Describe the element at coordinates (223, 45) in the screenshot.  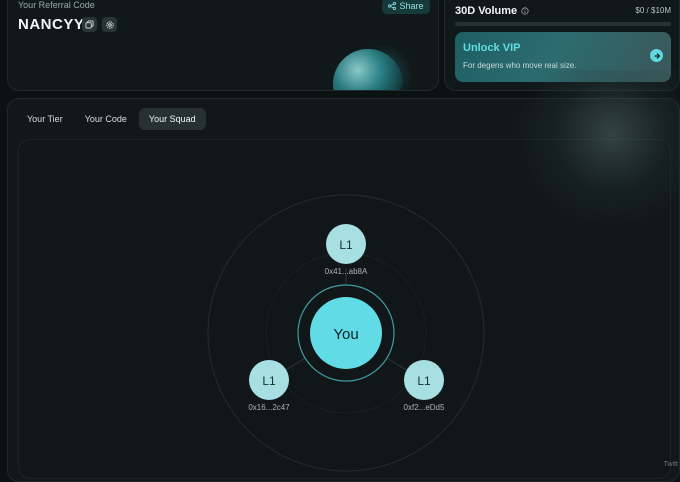
I see `referral-panel: Your Referral Code NANCYY Share` at that location.